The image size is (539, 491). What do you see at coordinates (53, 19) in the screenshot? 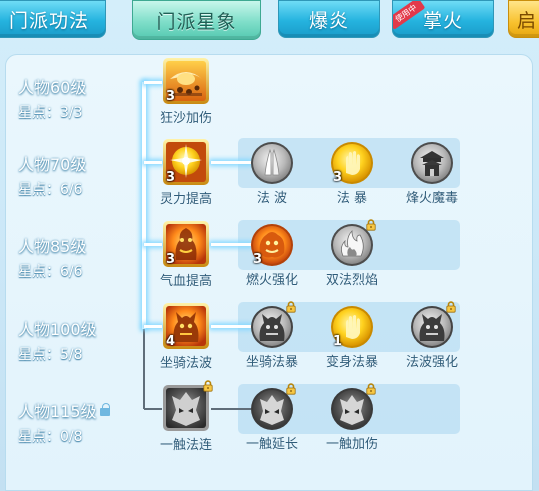
I see `tab-sect-skills: 门派功法` at bounding box center [53, 19].